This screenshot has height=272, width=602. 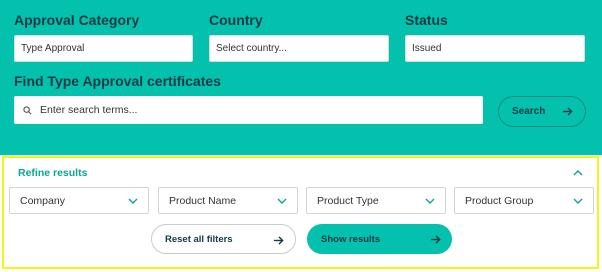 What do you see at coordinates (199, 239) in the screenshot?
I see `reset-filters-label: Reset all filters` at bounding box center [199, 239].